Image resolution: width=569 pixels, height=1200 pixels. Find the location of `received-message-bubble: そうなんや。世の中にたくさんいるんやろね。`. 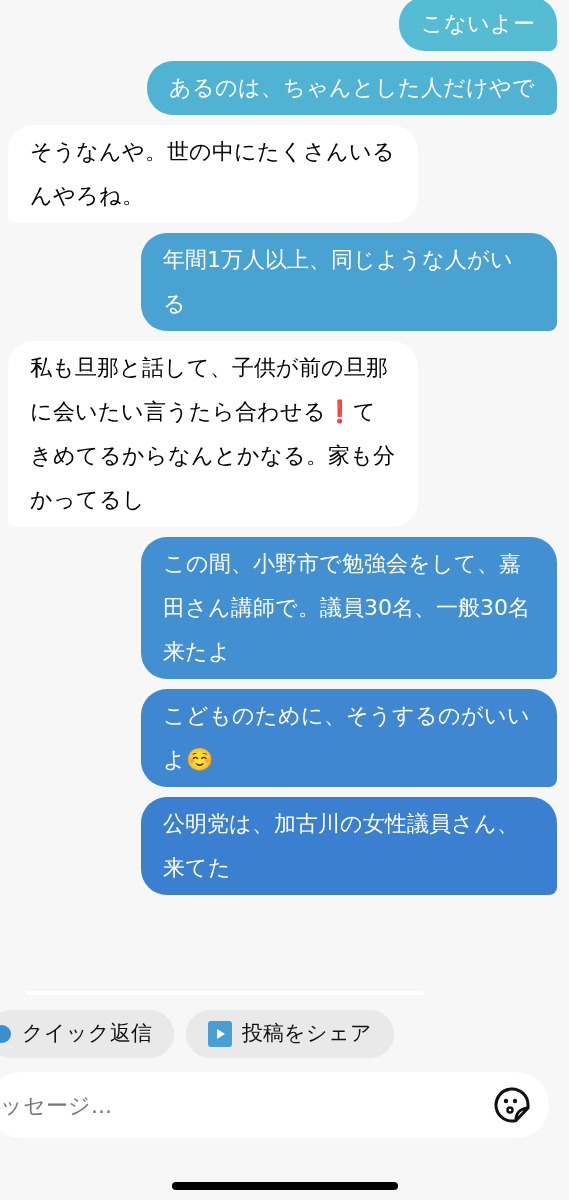

received-message-bubble: そうなんや。世の中にたくさんいるんやろね。 is located at coordinates (213, 174).